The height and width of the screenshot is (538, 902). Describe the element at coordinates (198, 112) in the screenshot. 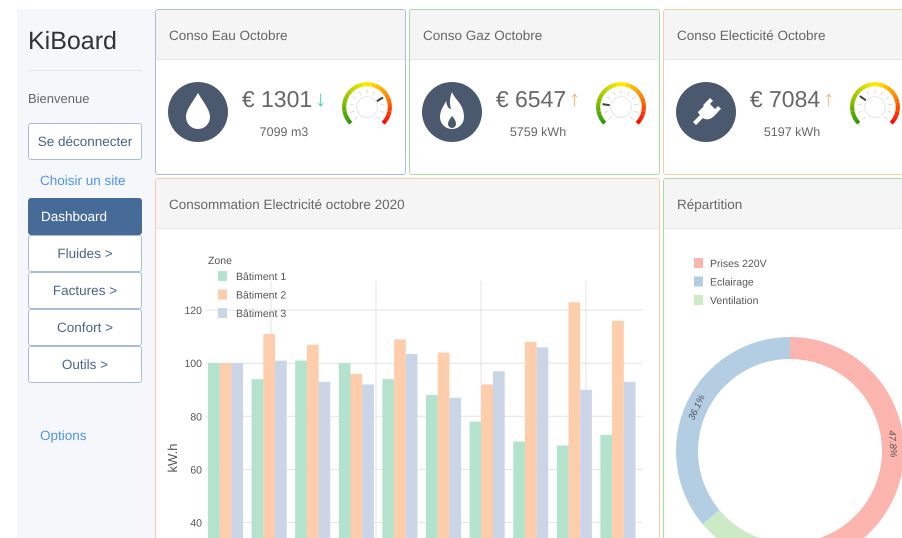

I see `water-drop-icon` at that location.